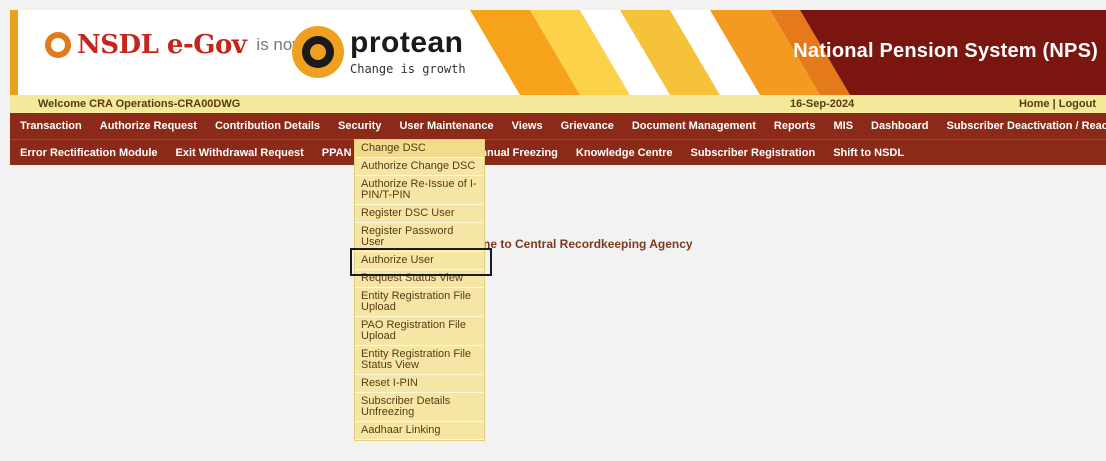  I want to click on welcome-user-text: Welcome CRA Operations-CRA00DWG, so click(139, 104).